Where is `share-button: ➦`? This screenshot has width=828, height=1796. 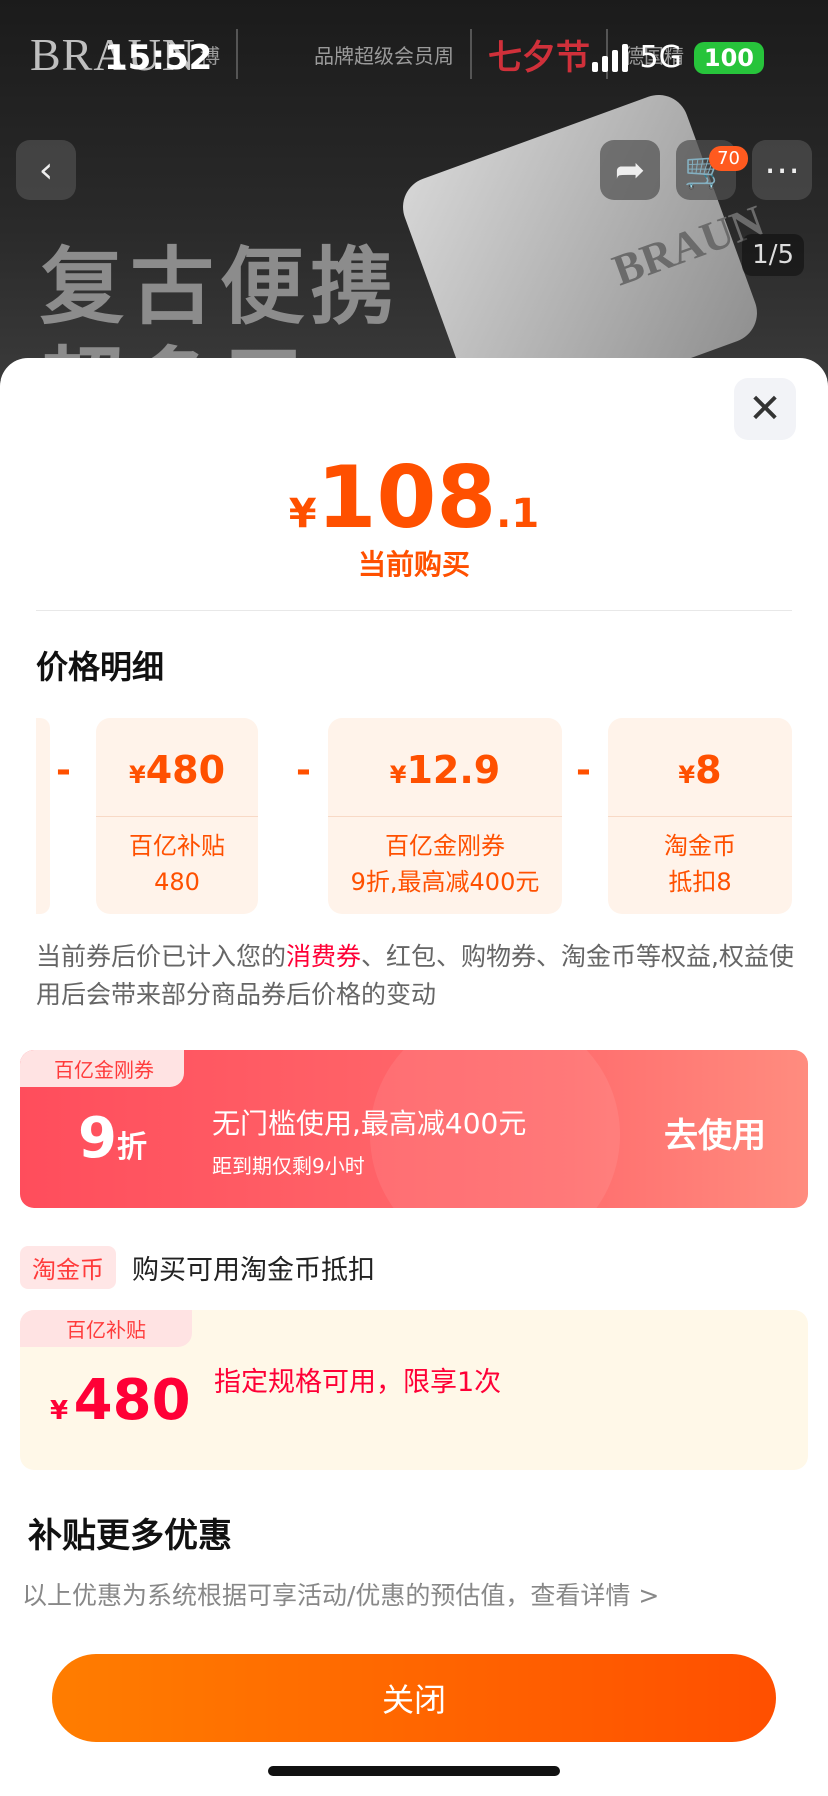 share-button: ➦ is located at coordinates (630, 170).